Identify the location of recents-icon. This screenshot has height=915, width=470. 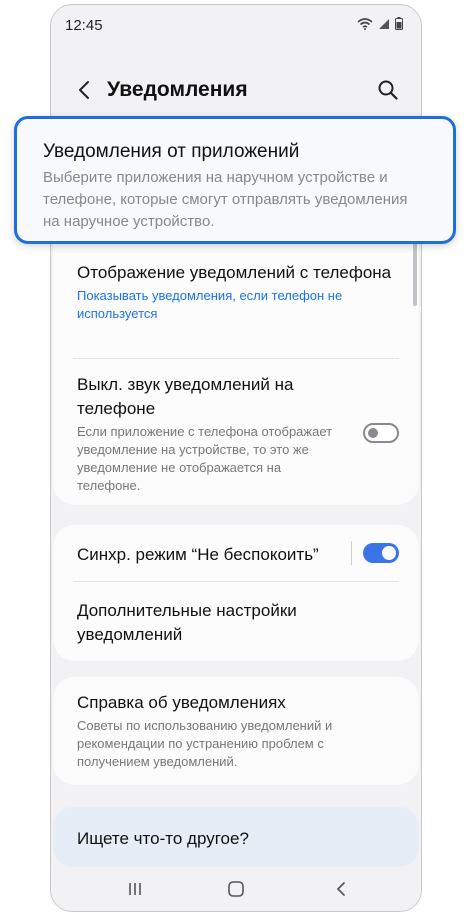
(135, 889).